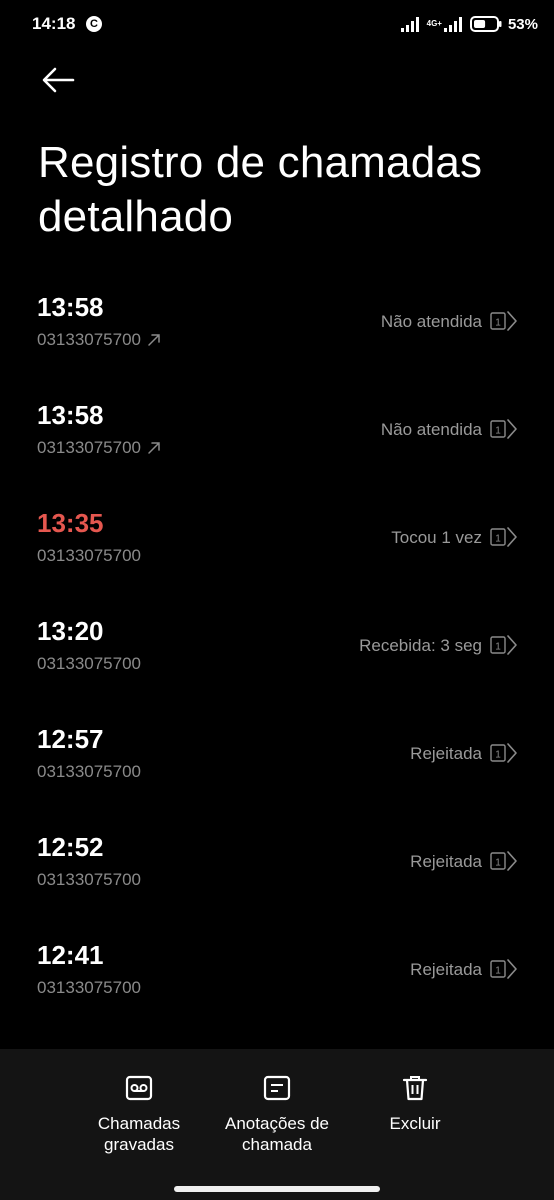 The height and width of the screenshot is (1200, 554). Describe the element at coordinates (415, 1123) in the screenshot. I see `delete-label: Excluir` at that location.